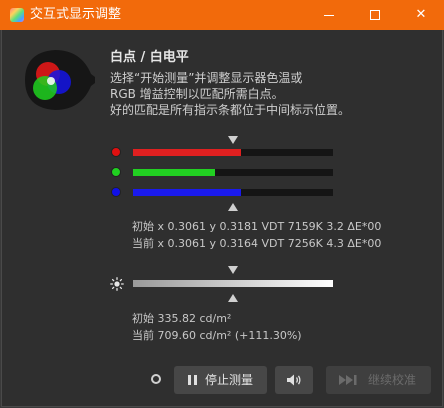 This screenshot has height=408, width=444. I want to click on close-icon: ✕, so click(421, 14).